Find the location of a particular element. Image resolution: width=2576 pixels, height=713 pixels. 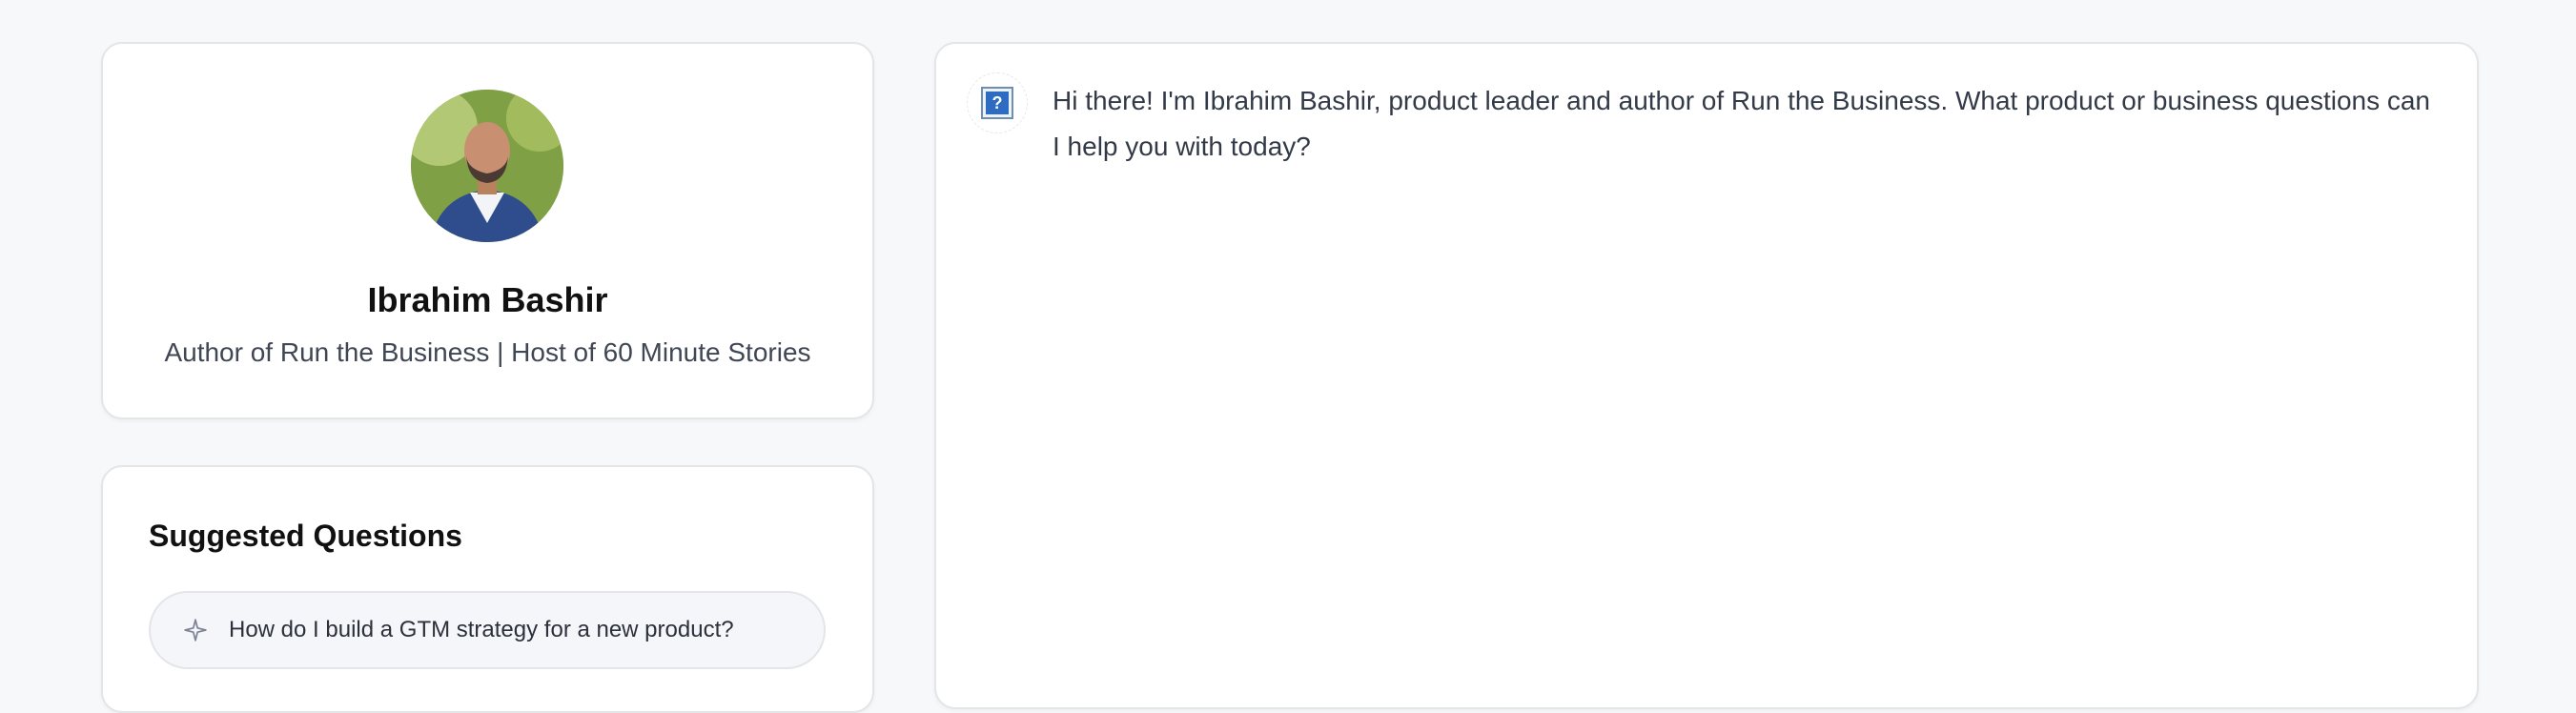

profile-name: Ibrahim Bashir is located at coordinates (488, 300).